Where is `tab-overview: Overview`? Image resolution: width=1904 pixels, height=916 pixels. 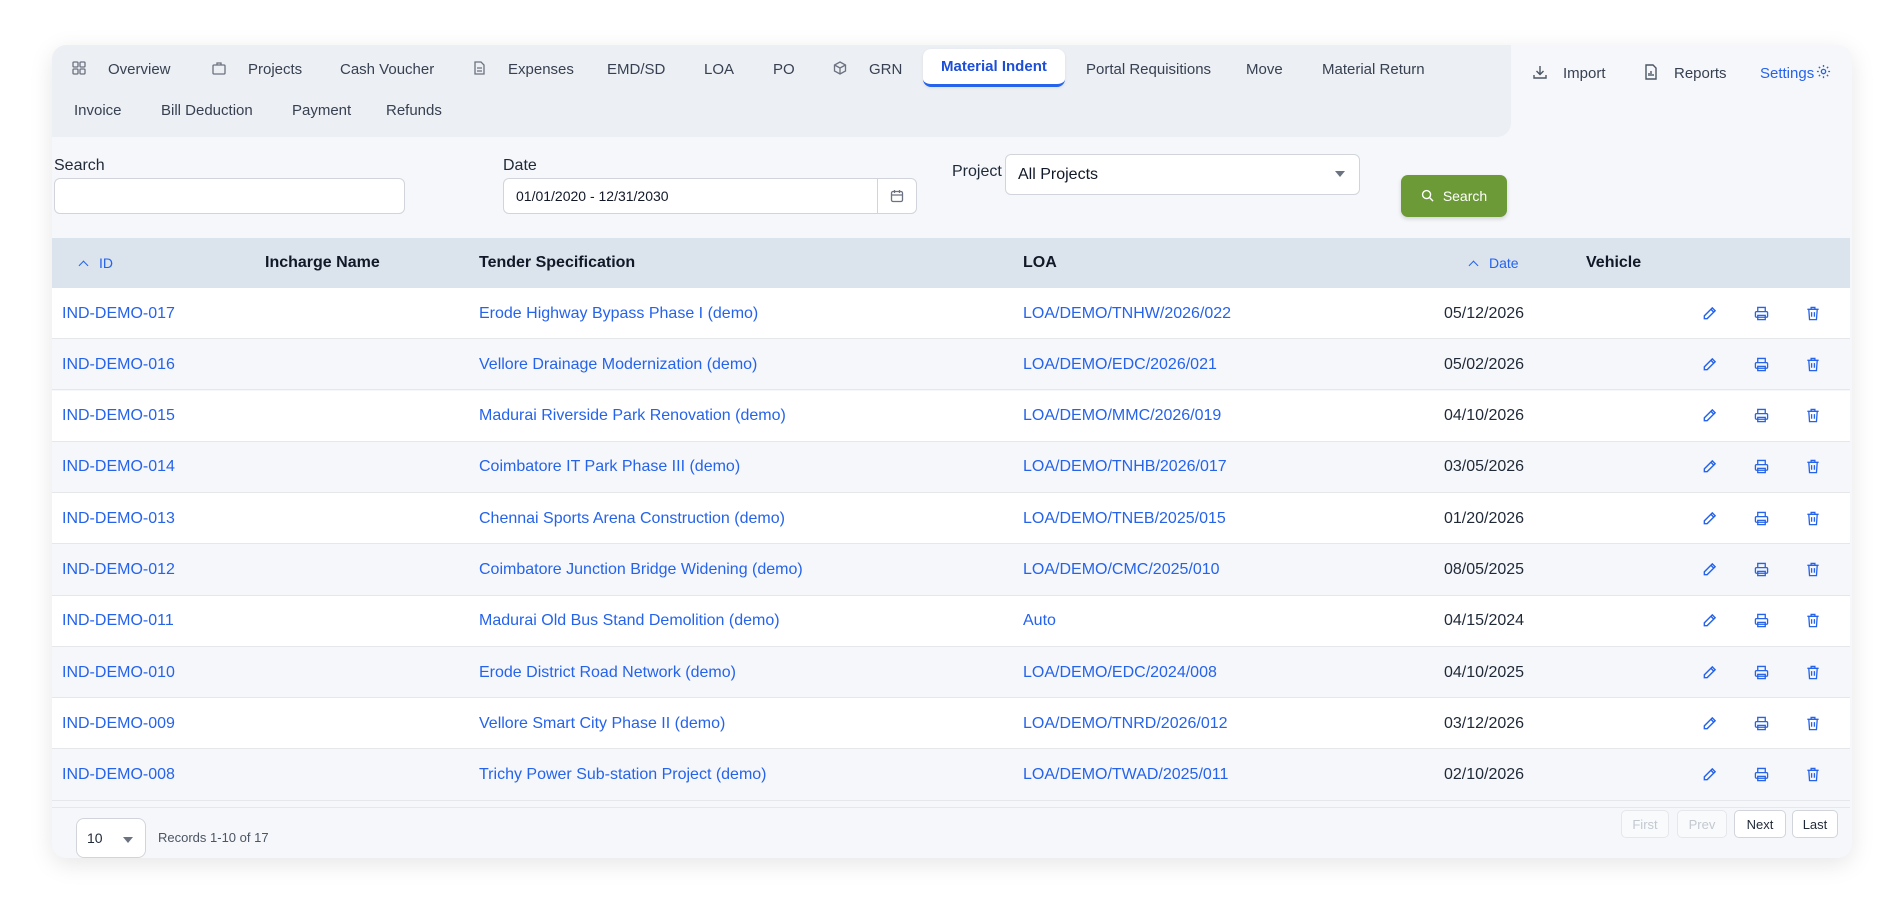
tab-overview: Overview is located at coordinates (121, 69).